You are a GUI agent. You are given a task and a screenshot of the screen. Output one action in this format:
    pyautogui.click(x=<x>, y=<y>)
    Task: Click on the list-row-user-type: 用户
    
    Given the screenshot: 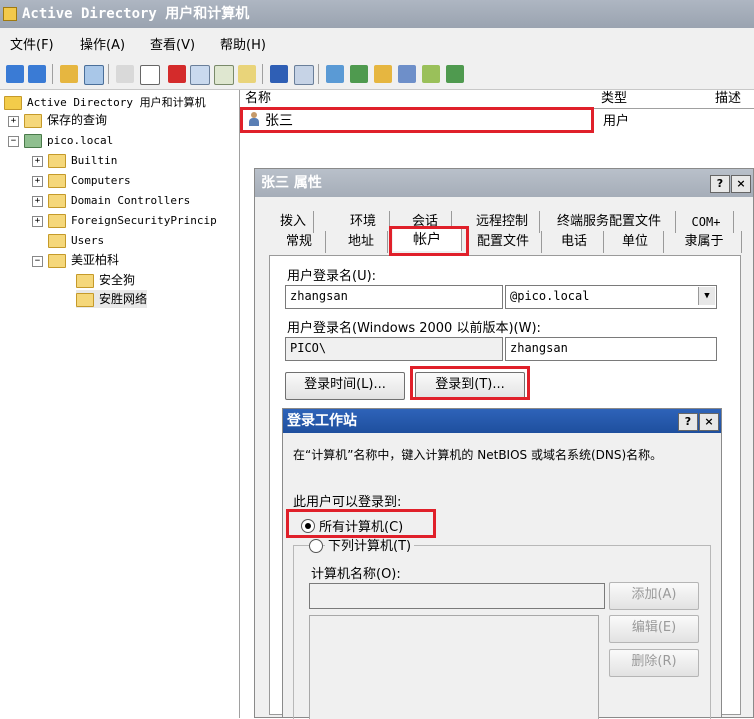 What is the action you would take?
    pyautogui.click(x=616, y=121)
    